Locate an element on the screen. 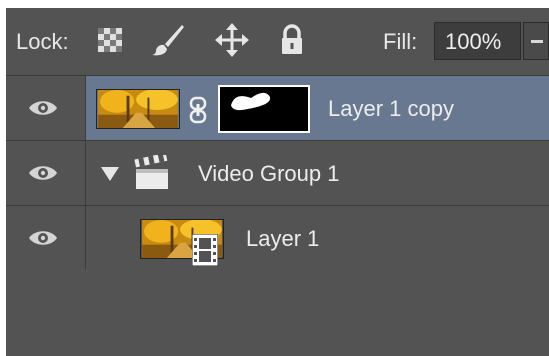 The image size is (549, 356). lock-transparent-pixels-icon is located at coordinates (110, 40).